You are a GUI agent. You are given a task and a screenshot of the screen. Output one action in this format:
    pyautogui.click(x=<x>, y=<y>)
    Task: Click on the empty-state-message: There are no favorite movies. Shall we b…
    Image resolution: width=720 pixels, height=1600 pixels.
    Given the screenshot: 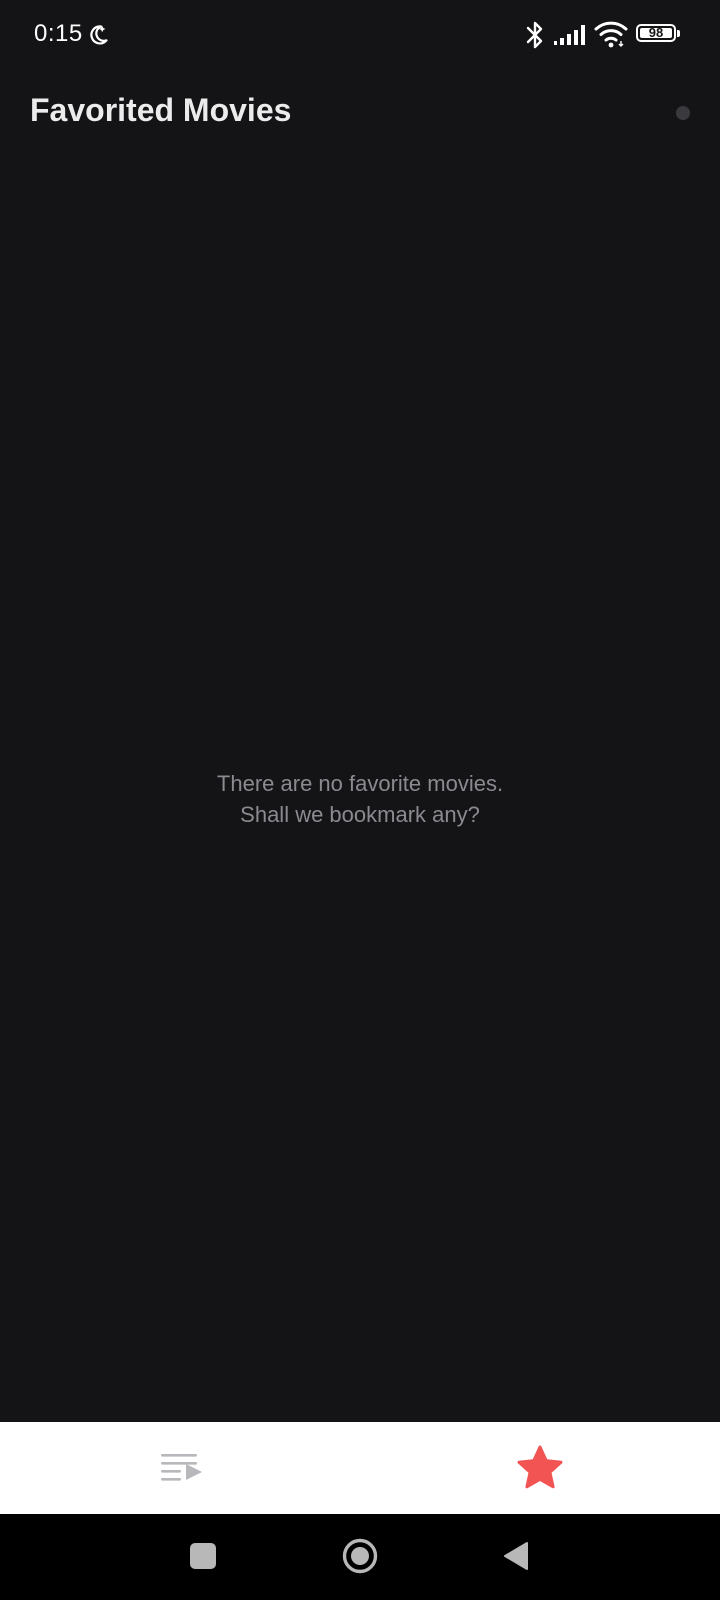 What is the action you would take?
    pyautogui.click(x=360, y=799)
    